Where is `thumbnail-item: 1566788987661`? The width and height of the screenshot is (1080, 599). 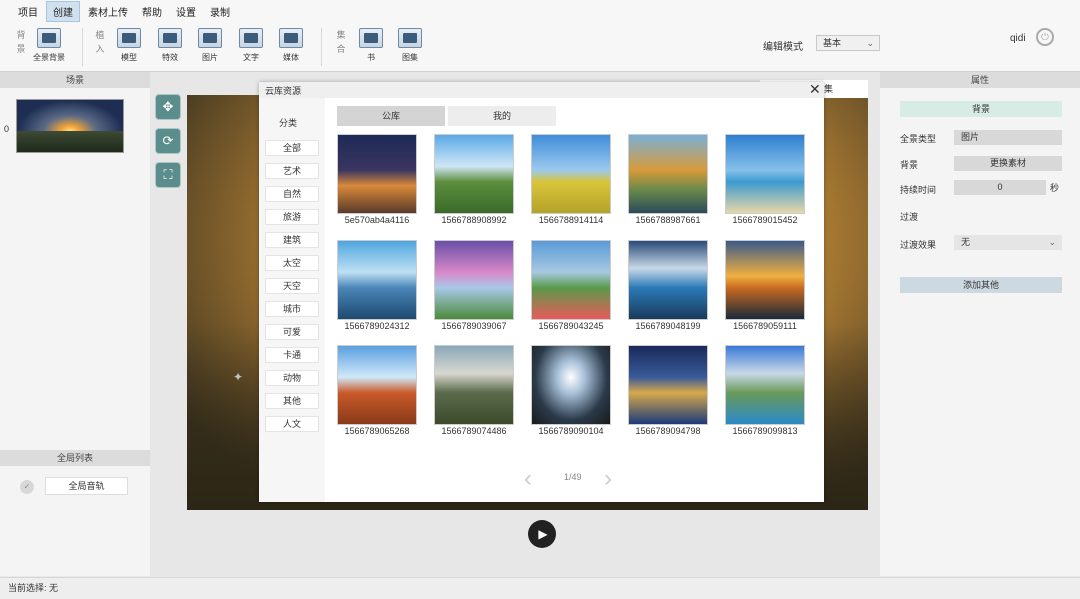 thumbnail-item: 1566788987661 is located at coordinates (668, 180).